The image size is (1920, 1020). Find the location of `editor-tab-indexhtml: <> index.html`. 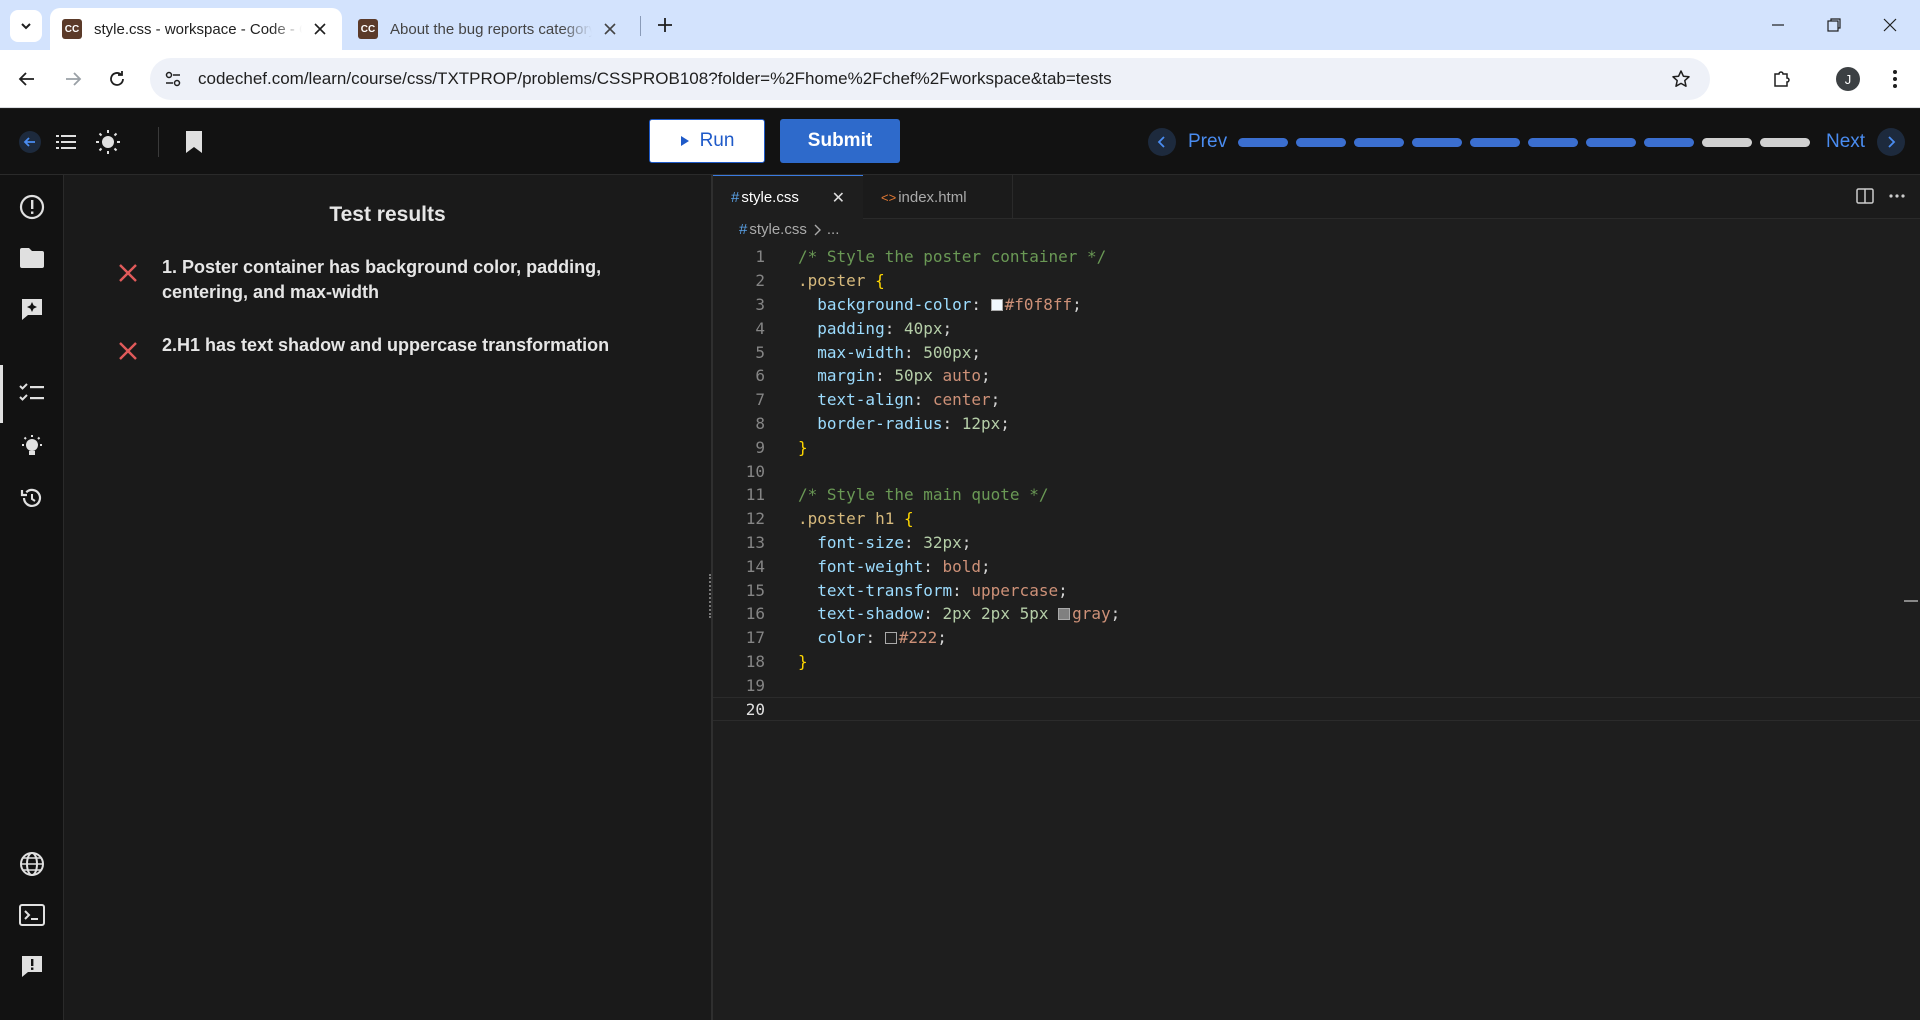

editor-tab-indexhtml: <> index.html is located at coordinates (938, 197).